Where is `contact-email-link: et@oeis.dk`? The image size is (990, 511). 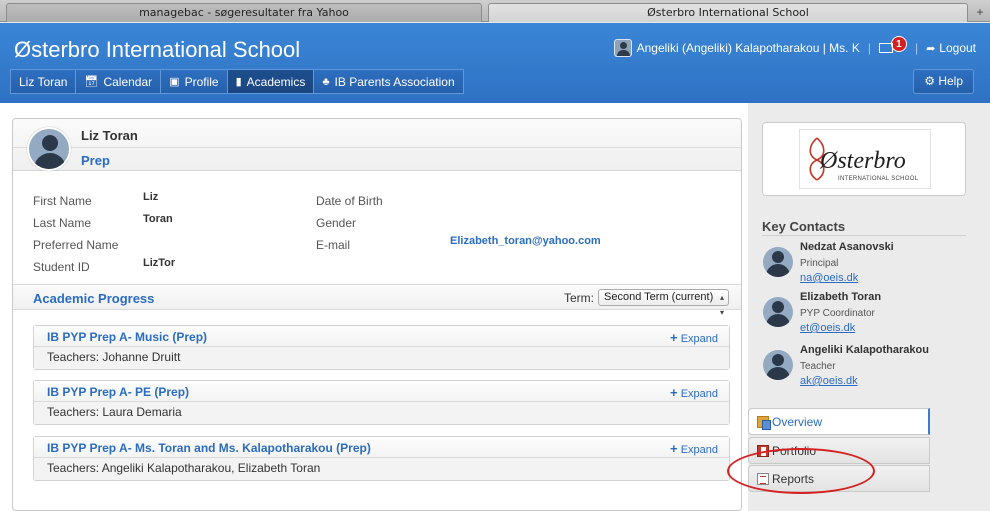
contact-email-link: et@oeis.dk is located at coordinates (827, 328).